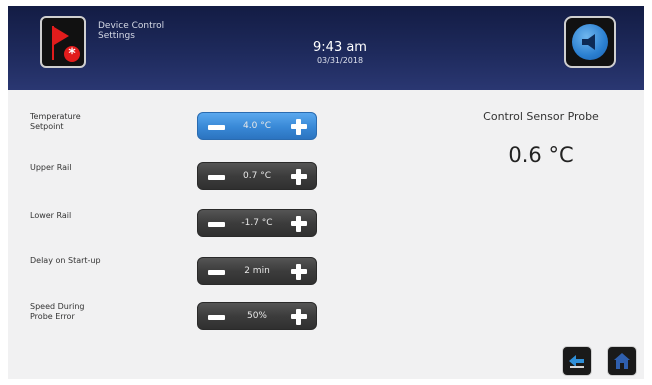 The height and width of the screenshot is (385, 652). I want to click on temperature-setpoint-plus-button, so click(299, 127).